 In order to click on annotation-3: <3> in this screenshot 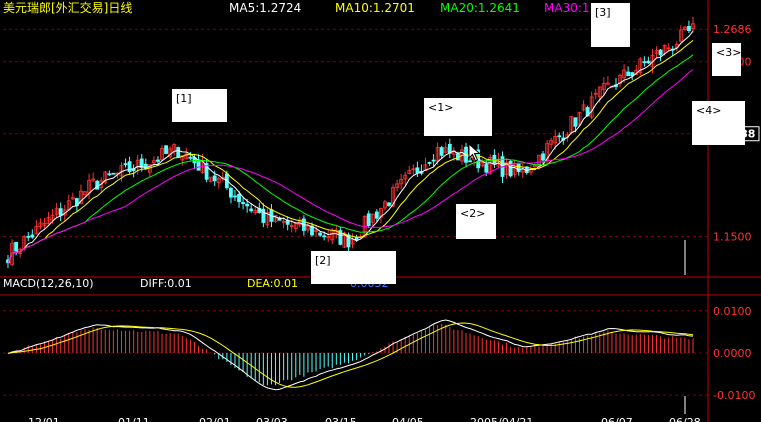, I will do `click(726, 59)`.